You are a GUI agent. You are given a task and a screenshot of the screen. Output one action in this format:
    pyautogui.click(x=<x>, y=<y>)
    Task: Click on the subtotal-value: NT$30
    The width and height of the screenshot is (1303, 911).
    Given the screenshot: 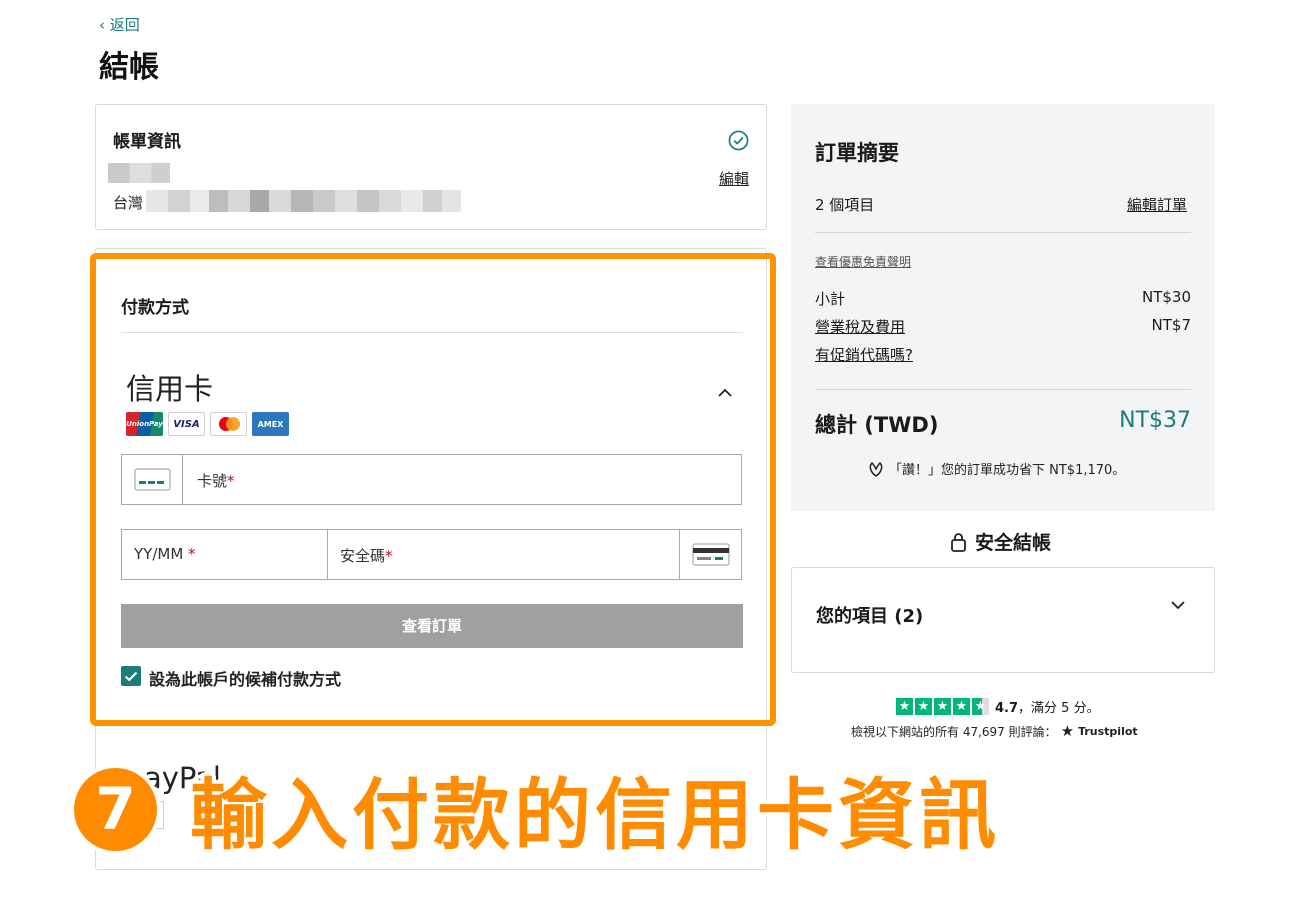 What is the action you would take?
    pyautogui.click(x=1166, y=297)
    